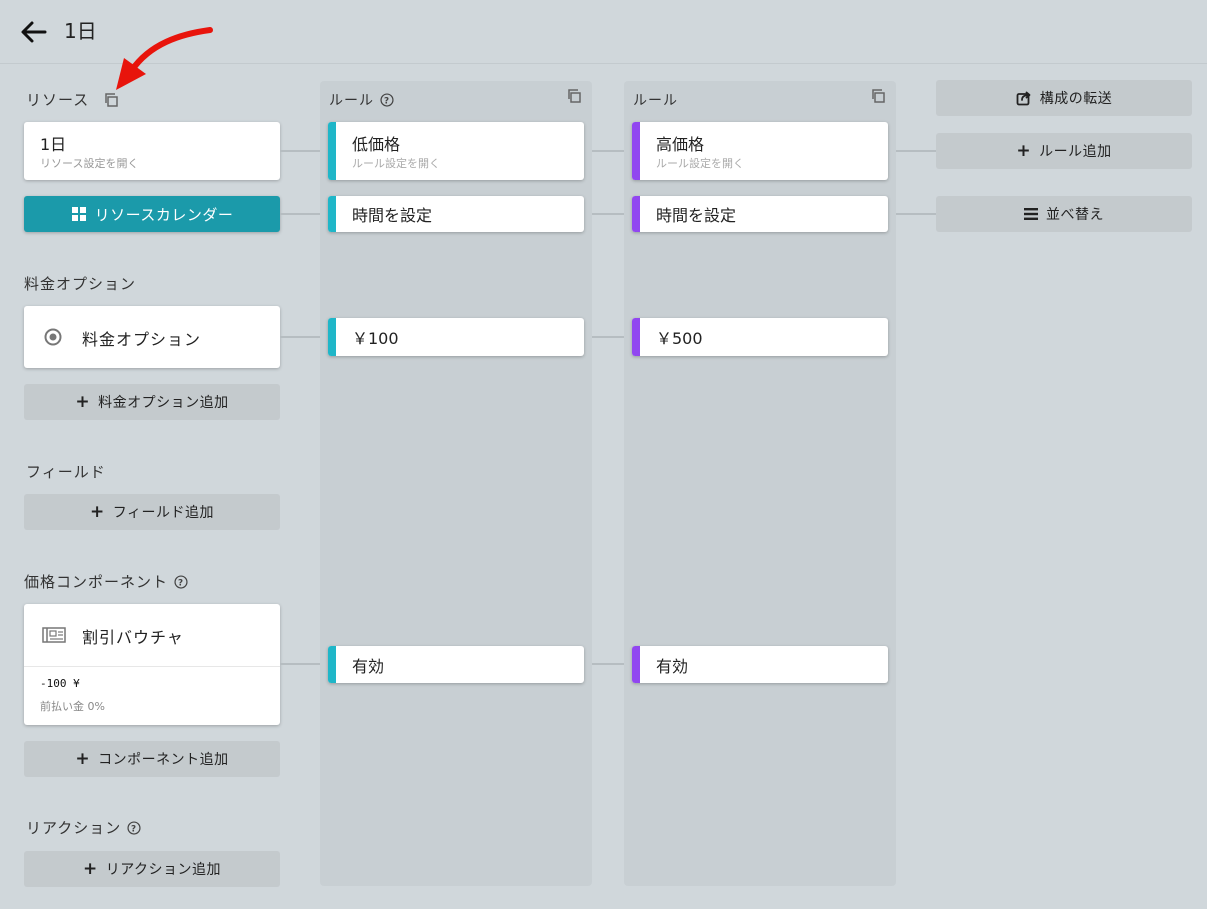 The image size is (1207, 909). What do you see at coordinates (152, 869) in the screenshot?
I see `add-reaction-button: + リアクション追加` at bounding box center [152, 869].